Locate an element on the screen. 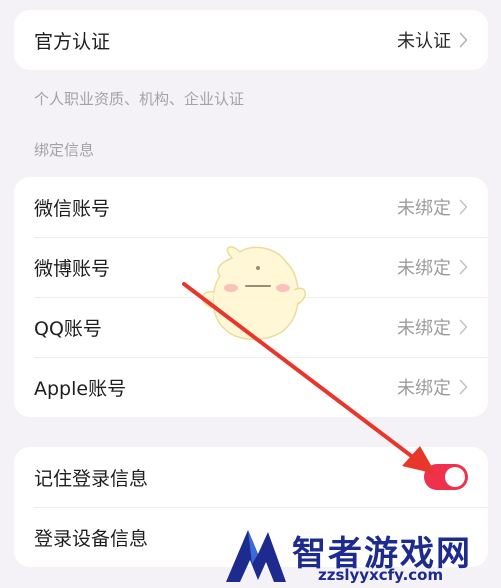 The image size is (501, 588). official-verification-row: 官方认证 未认证 is located at coordinates (251, 40).